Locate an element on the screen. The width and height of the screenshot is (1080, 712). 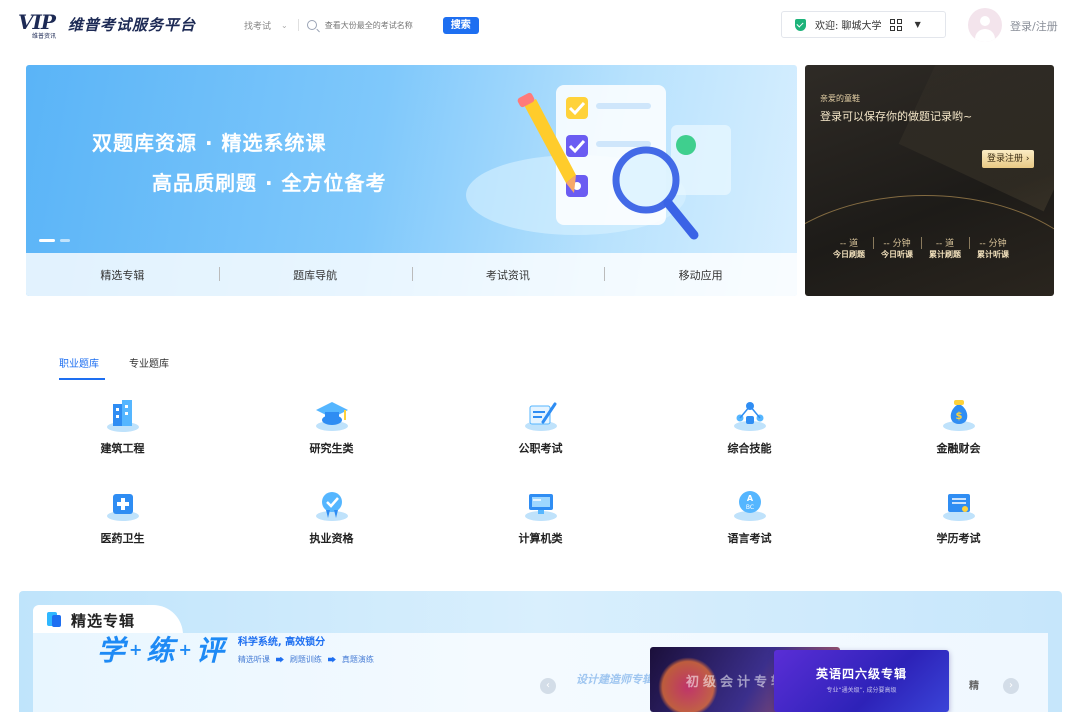
slogan-practice: 练 is located at coordinates (160, 650).